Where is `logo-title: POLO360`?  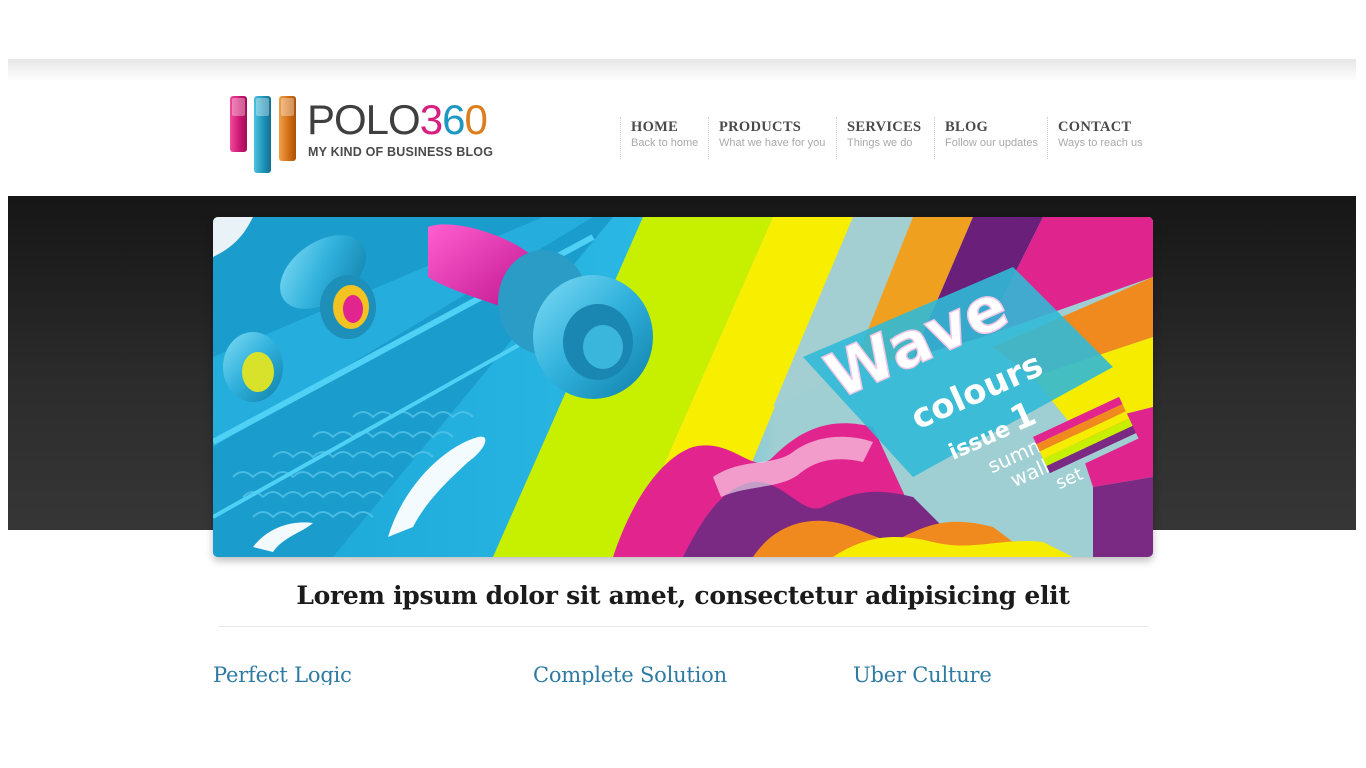
logo-title: POLO360 is located at coordinates (397, 119).